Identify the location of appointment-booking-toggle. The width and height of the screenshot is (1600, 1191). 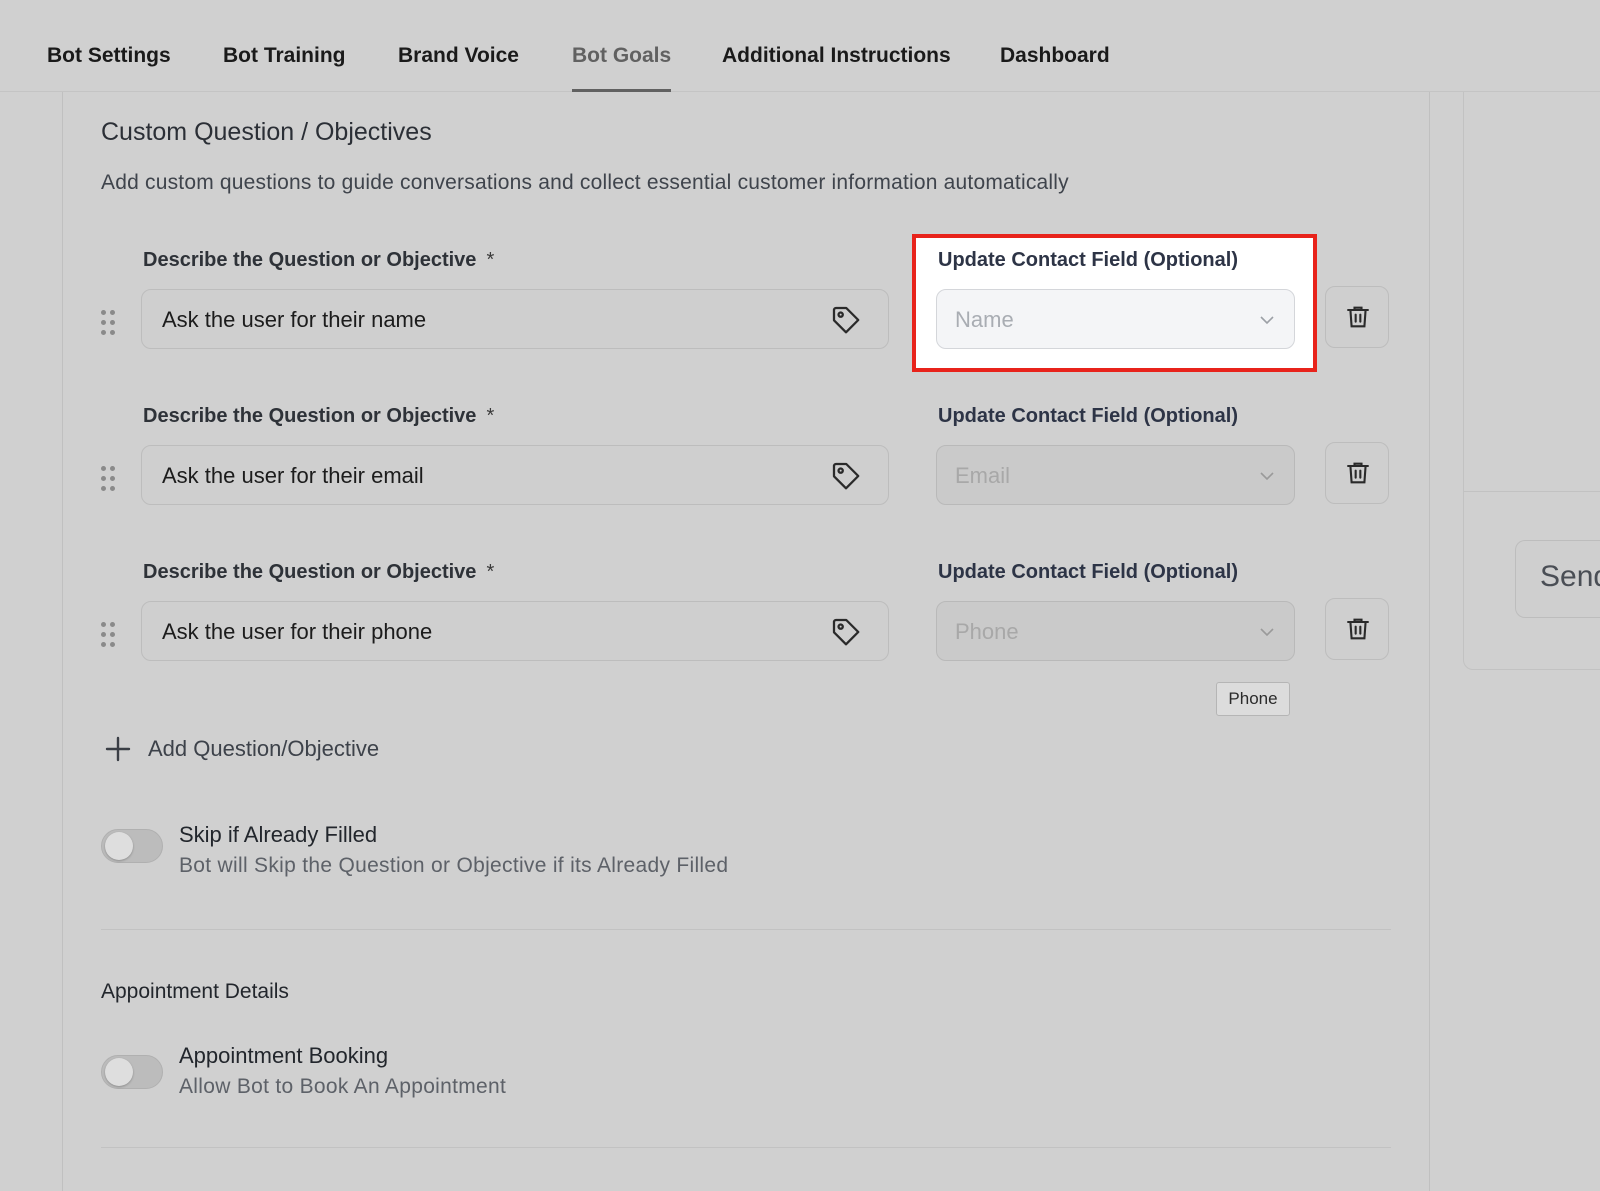
(132, 1072).